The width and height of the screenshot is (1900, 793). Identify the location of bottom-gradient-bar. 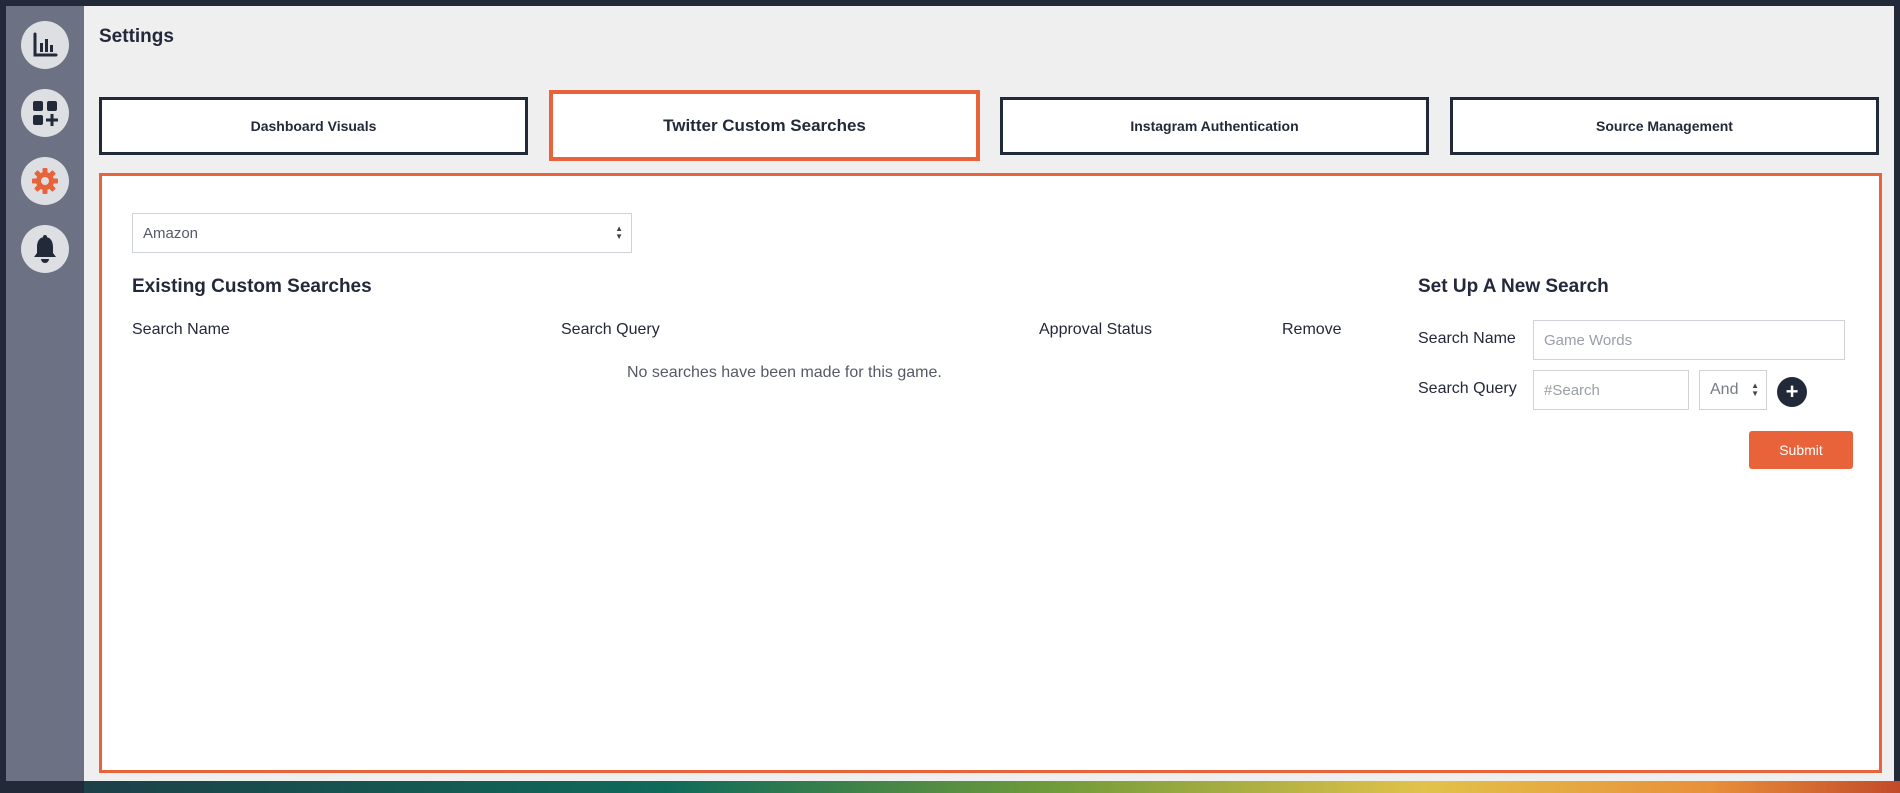
(950, 787).